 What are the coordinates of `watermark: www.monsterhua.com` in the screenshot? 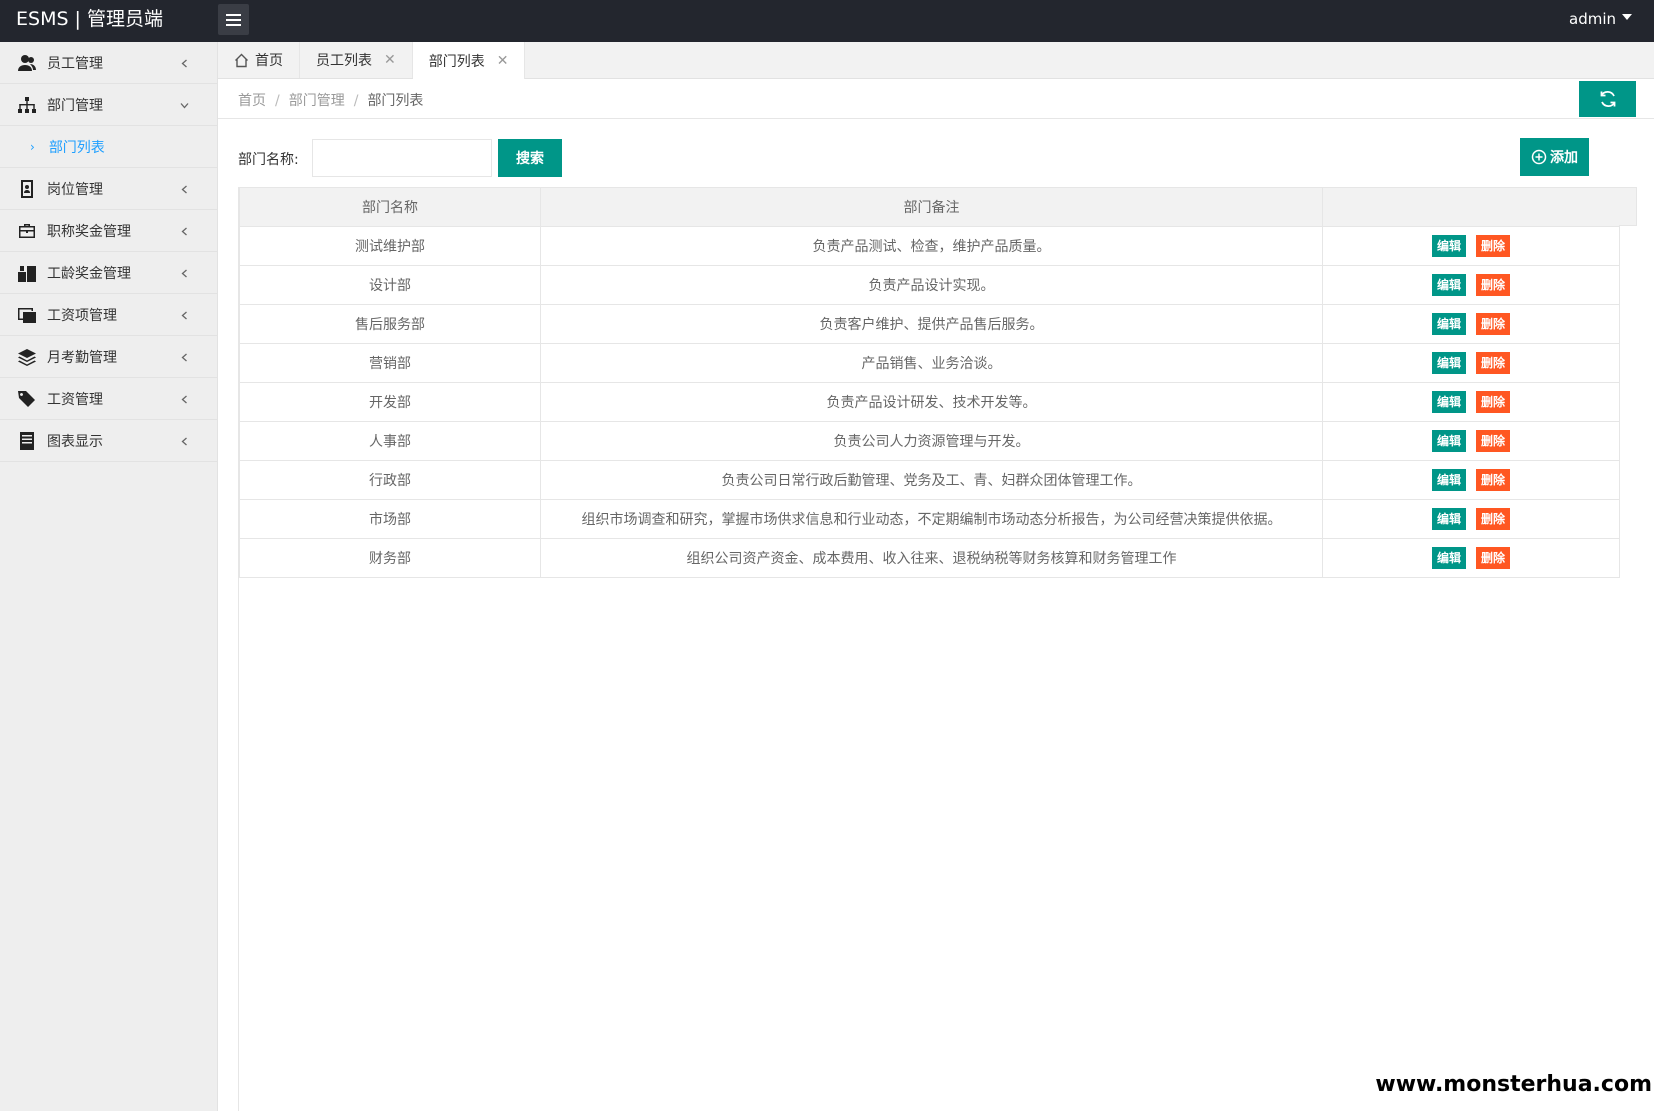 It's located at (1513, 1084).